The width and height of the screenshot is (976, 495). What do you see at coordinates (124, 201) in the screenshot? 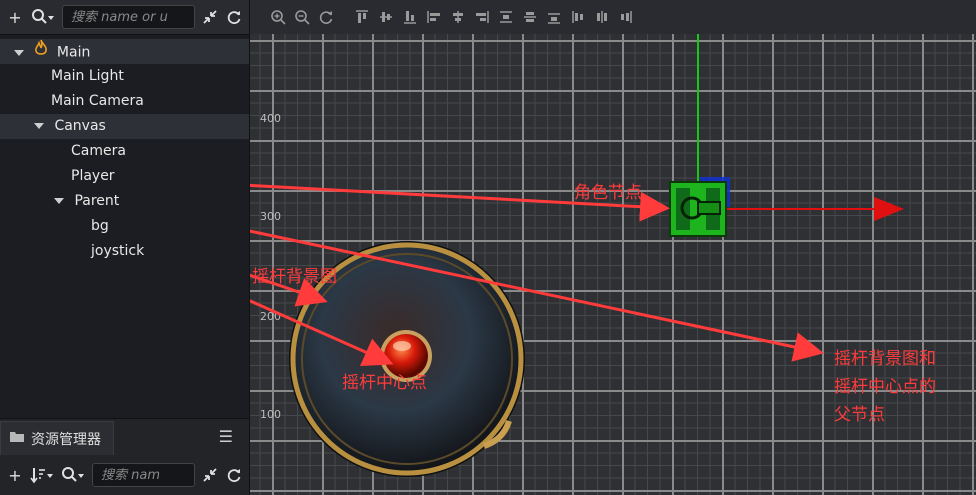
I see `tree-node-parent: Parent` at bounding box center [124, 201].